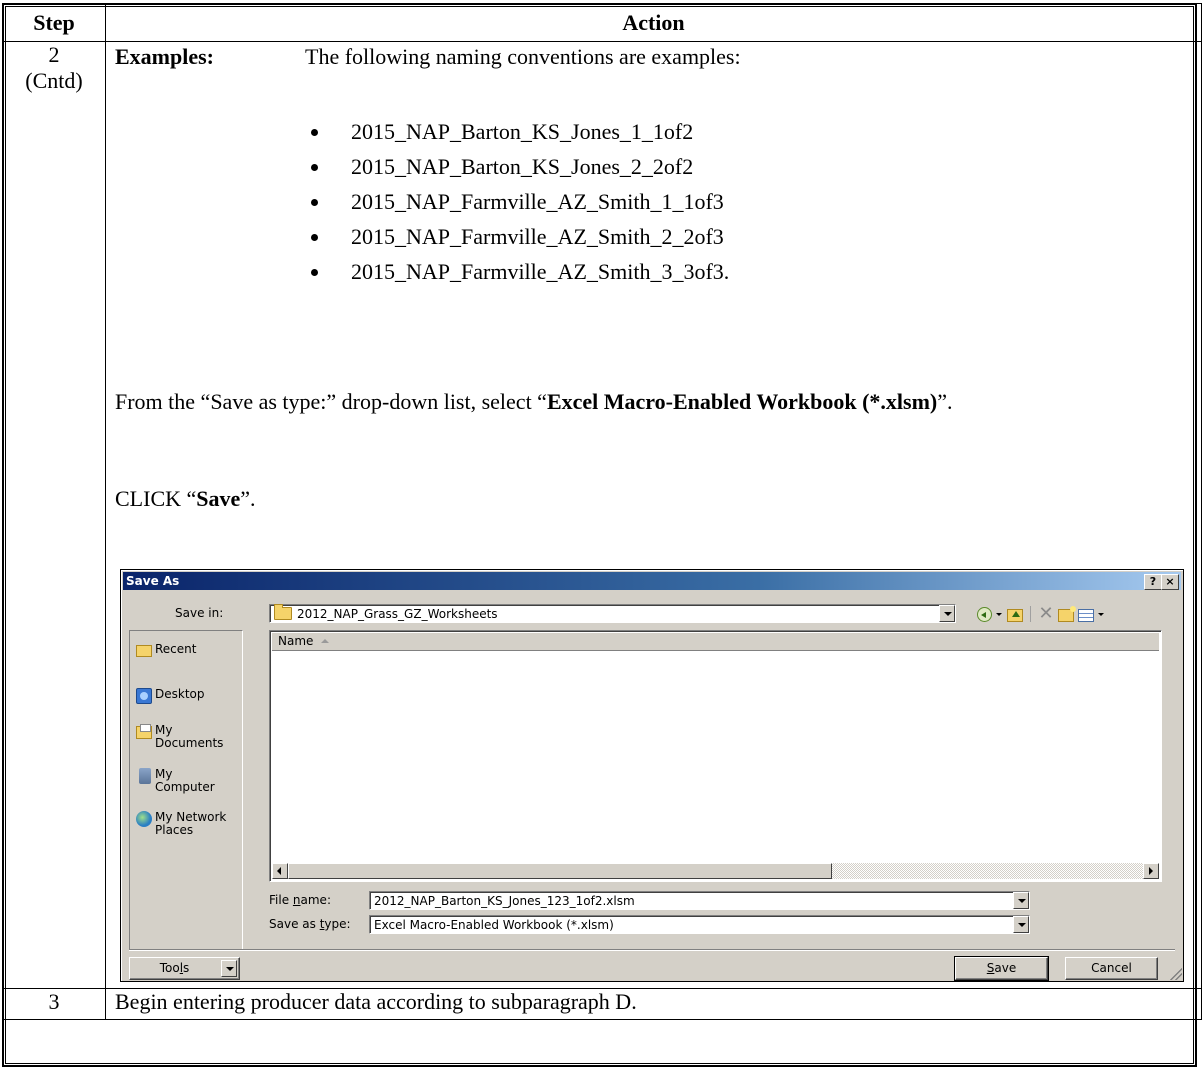 Image resolution: width=1204 pixels, height=1067 pixels. What do you see at coordinates (999, 614) in the screenshot?
I see `back-dropdown-icon` at bounding box center [999, 614].